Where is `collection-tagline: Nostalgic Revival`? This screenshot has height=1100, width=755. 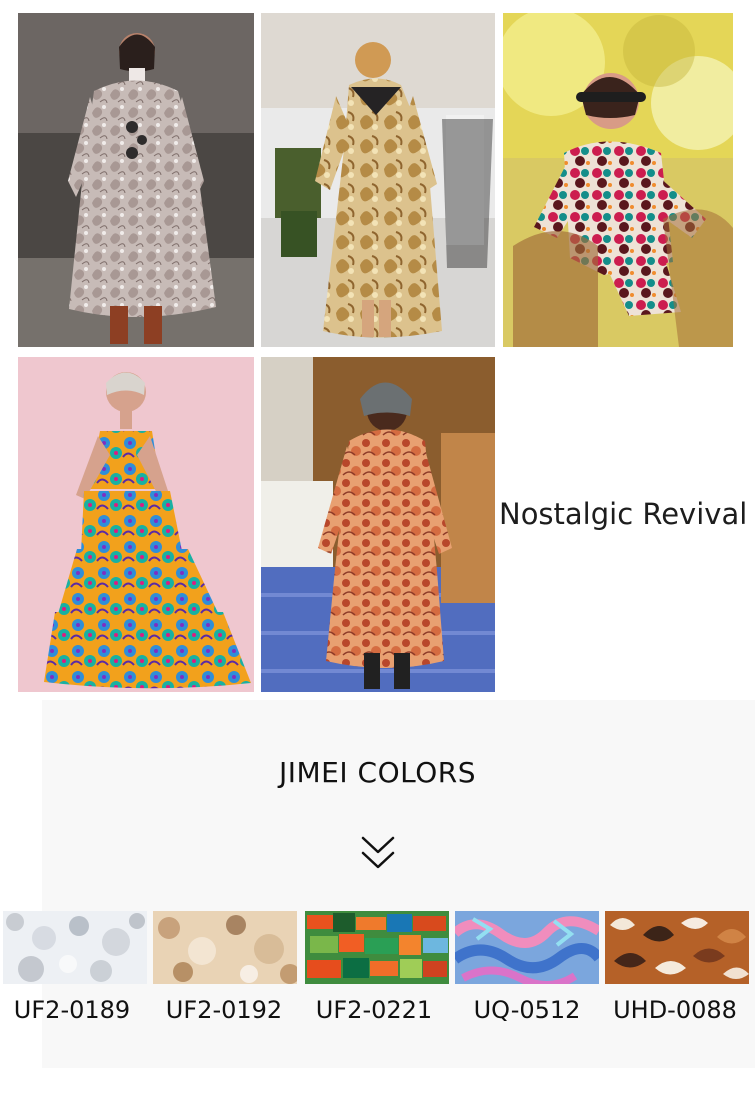
collection-tagline: Nostalgic Revival is located at coordinates (623, 514).